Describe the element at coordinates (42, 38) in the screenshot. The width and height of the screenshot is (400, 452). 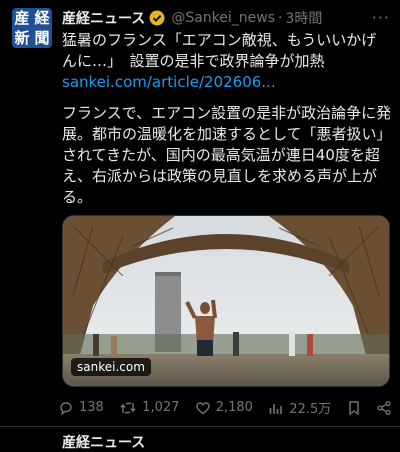
I see `avatar-char: 聞` at that location.